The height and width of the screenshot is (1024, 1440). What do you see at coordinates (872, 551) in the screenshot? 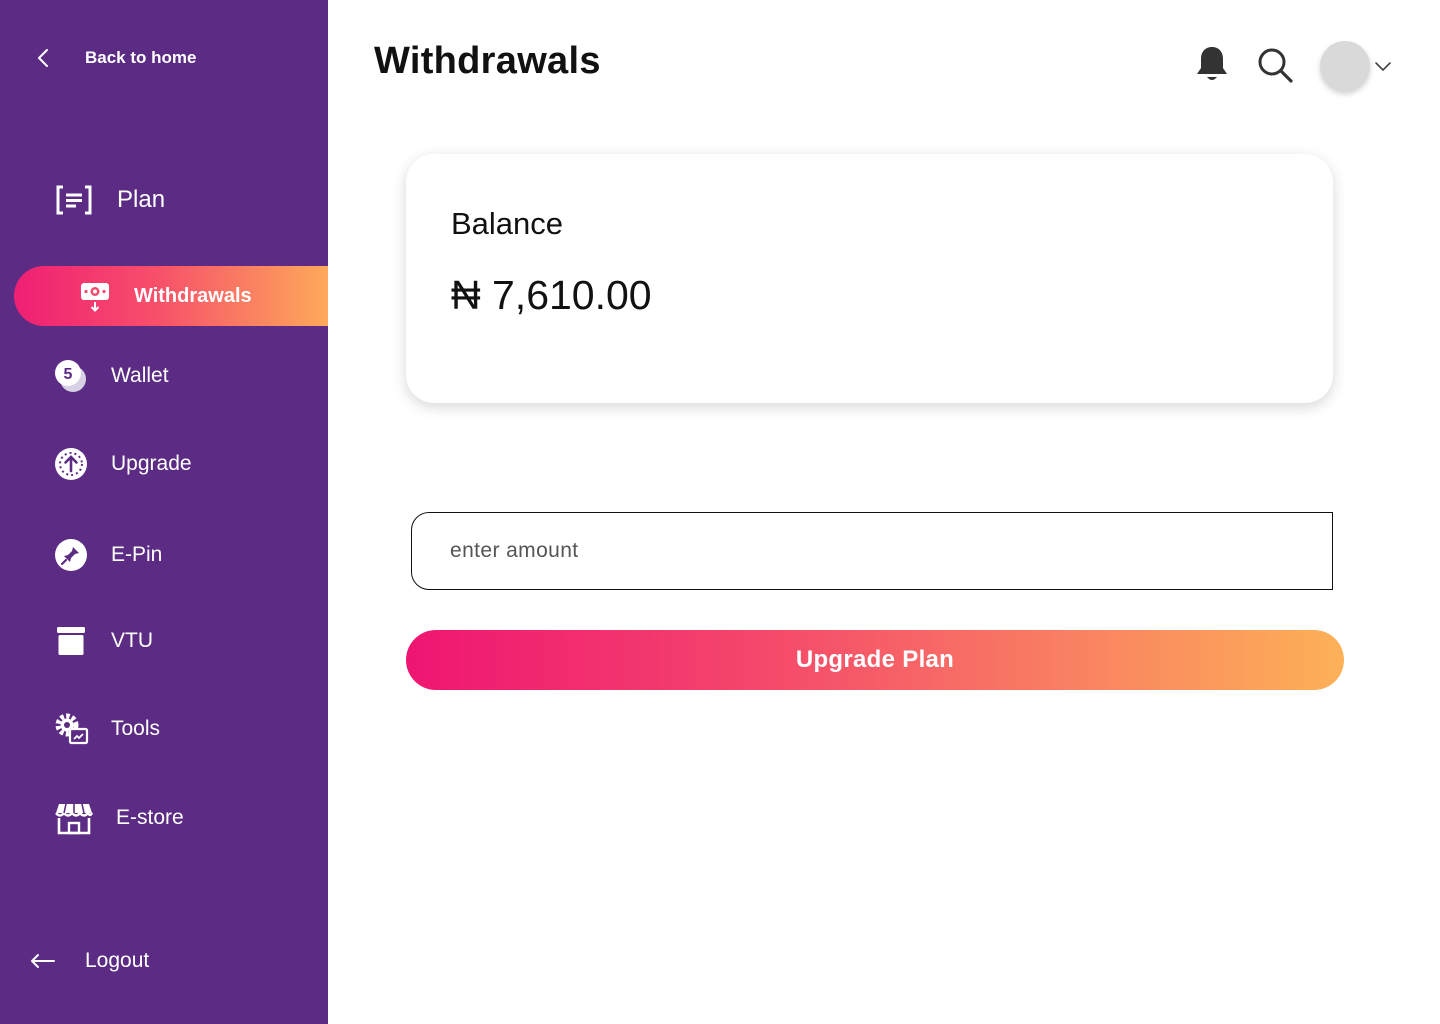
I see `amount-input` at bounding box center [872, 551].